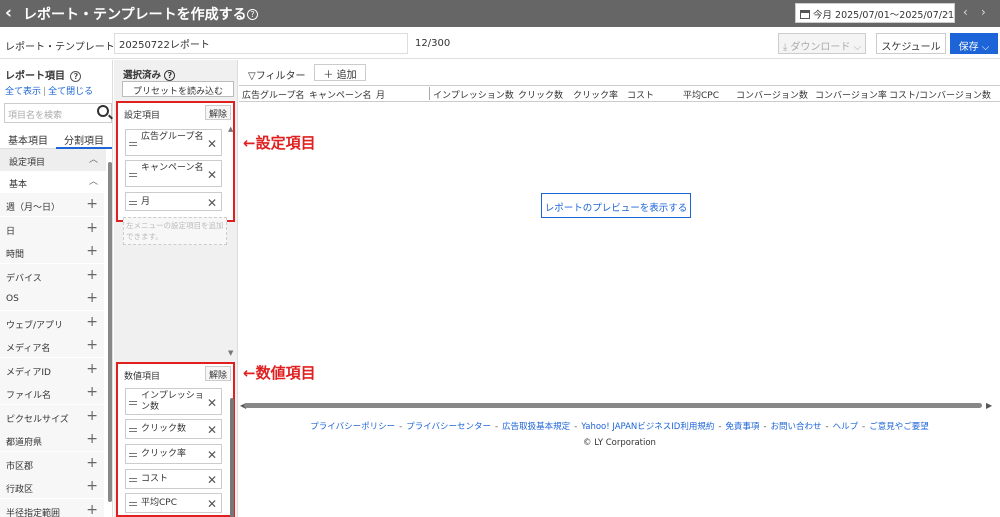 This screenshot has width=1000, height=517. Describe the element at coordinates (52, 205) in the screenshot. I see `split-item: 週（月～日） +` at that location.